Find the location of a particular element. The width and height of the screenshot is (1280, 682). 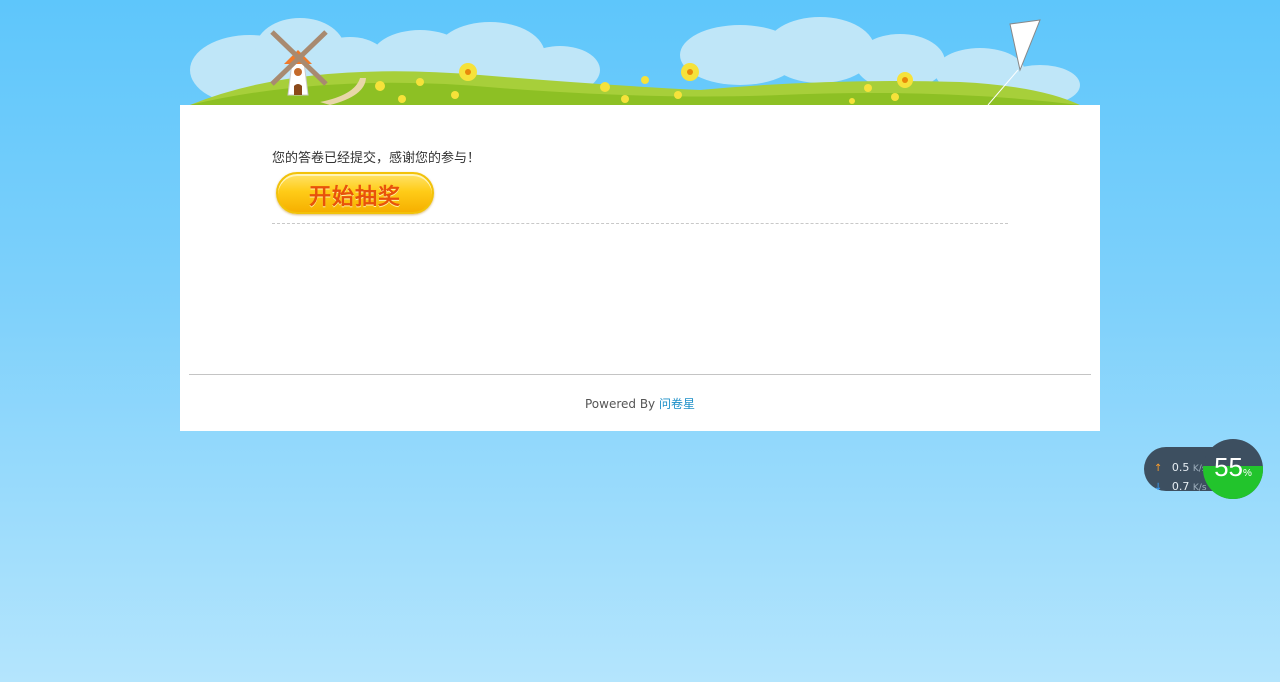

network-speed-widget: ↑ 0.5 K/s ↓ 0.7 K/s 55% is located at coordinates (1204, 469).